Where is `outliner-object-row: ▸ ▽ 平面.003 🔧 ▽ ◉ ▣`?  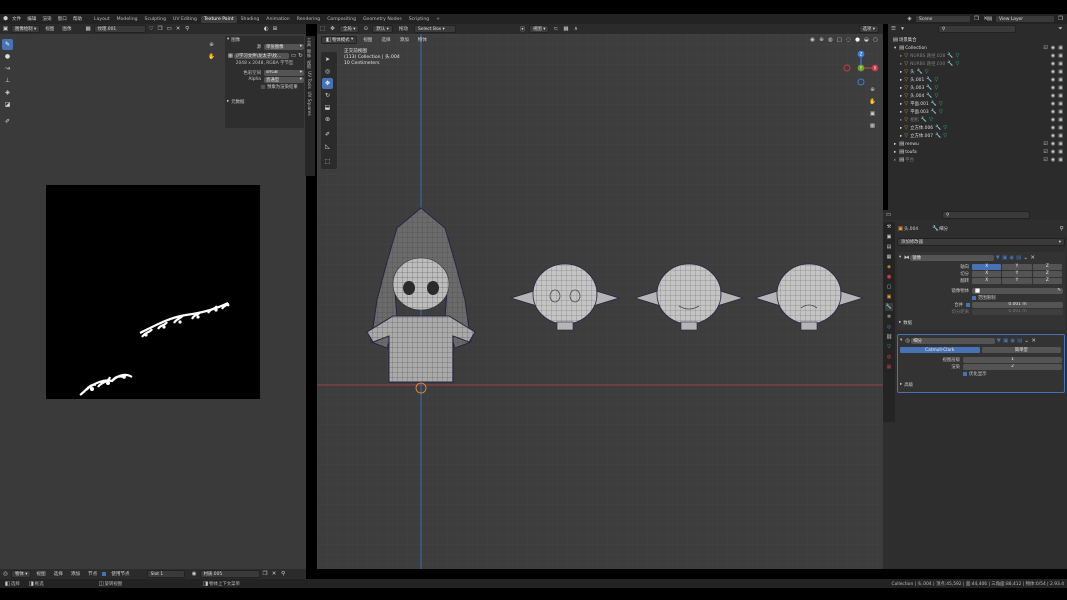
outliner-object-row: ▸ ▽ 平面.003 🔧 ▽ ◉ ▣ is located at coordinates (977, 112).